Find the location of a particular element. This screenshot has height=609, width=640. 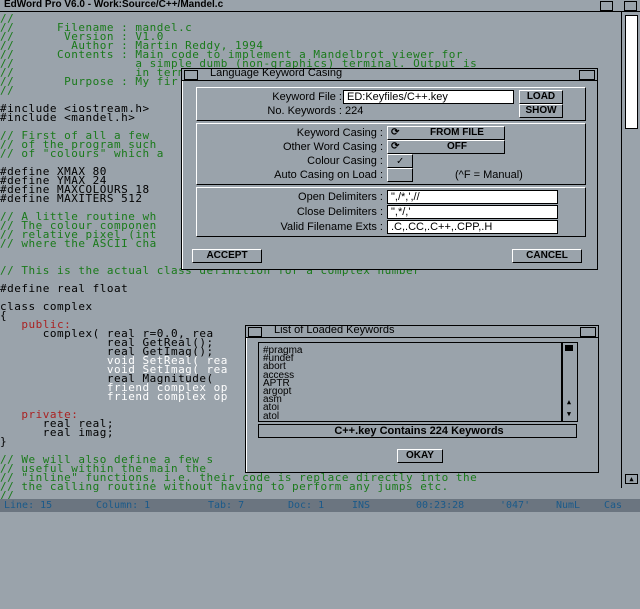

other-word-casing-value: OFF is located at coordinates (457, 146).